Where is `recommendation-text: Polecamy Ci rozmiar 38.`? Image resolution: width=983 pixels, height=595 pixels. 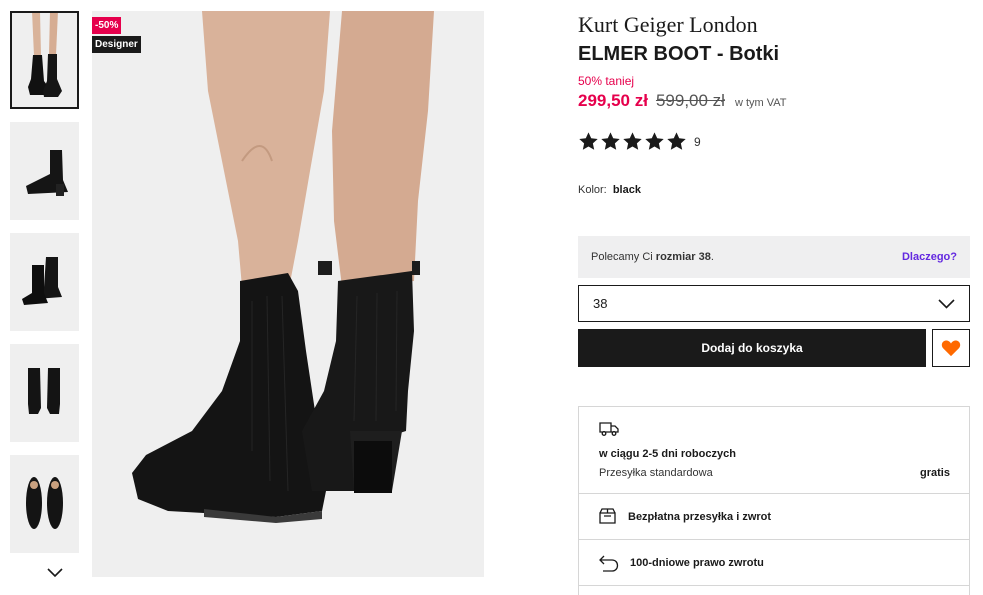 recommendation-text: Polecamy Ci rozmiar 38. is located at coordinates (652, 257).